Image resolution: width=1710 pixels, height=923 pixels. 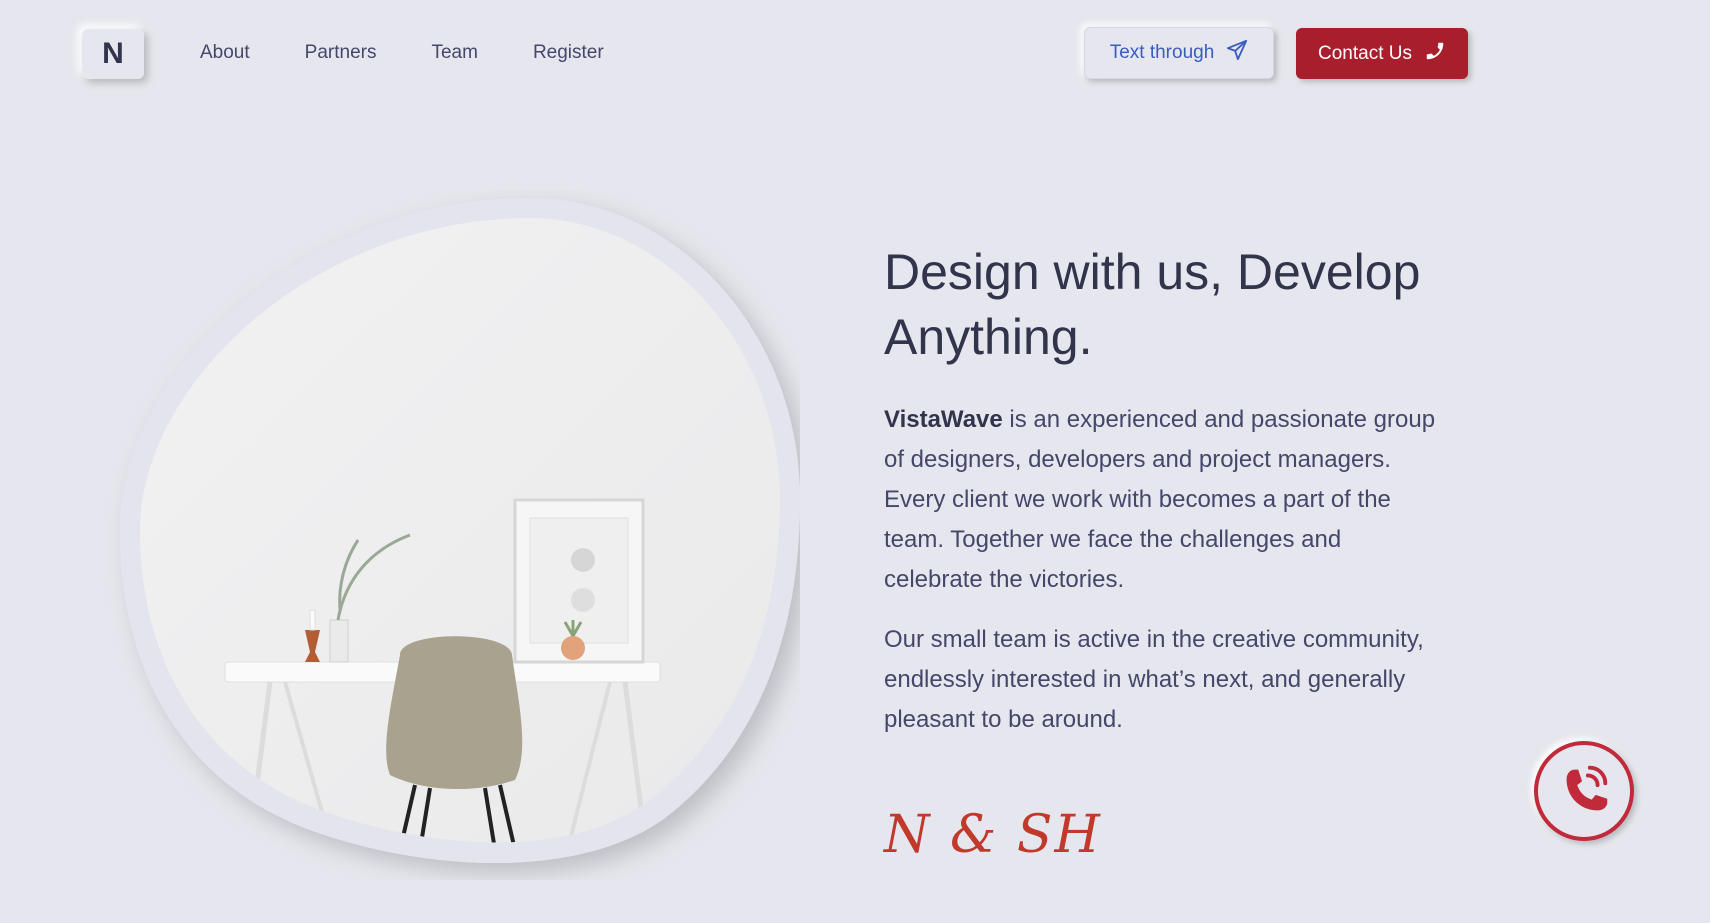 What do you see at coordinates (1365, 53) in the screenshot?
I see `contact-us-label: Contact Us` at bounding box center [1365, 53].